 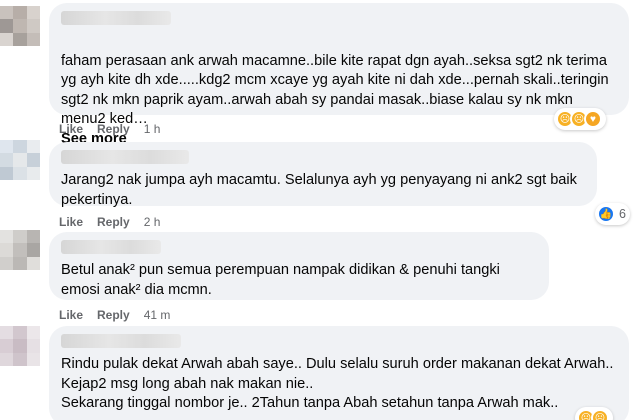 I want to click on comment-timestamp: 41 m, so click(x=157, y=315).